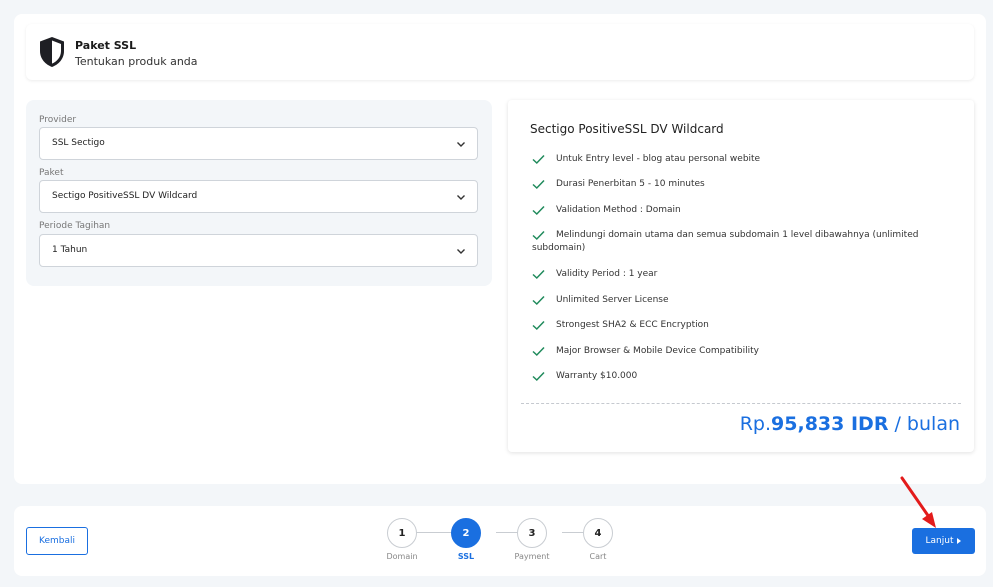  What do you see at coordinates (258, 196) in the screenshot?
I see `paket-select: Sectigo PositiveSSL DV Wildcard` at bounding box center [258, 196].